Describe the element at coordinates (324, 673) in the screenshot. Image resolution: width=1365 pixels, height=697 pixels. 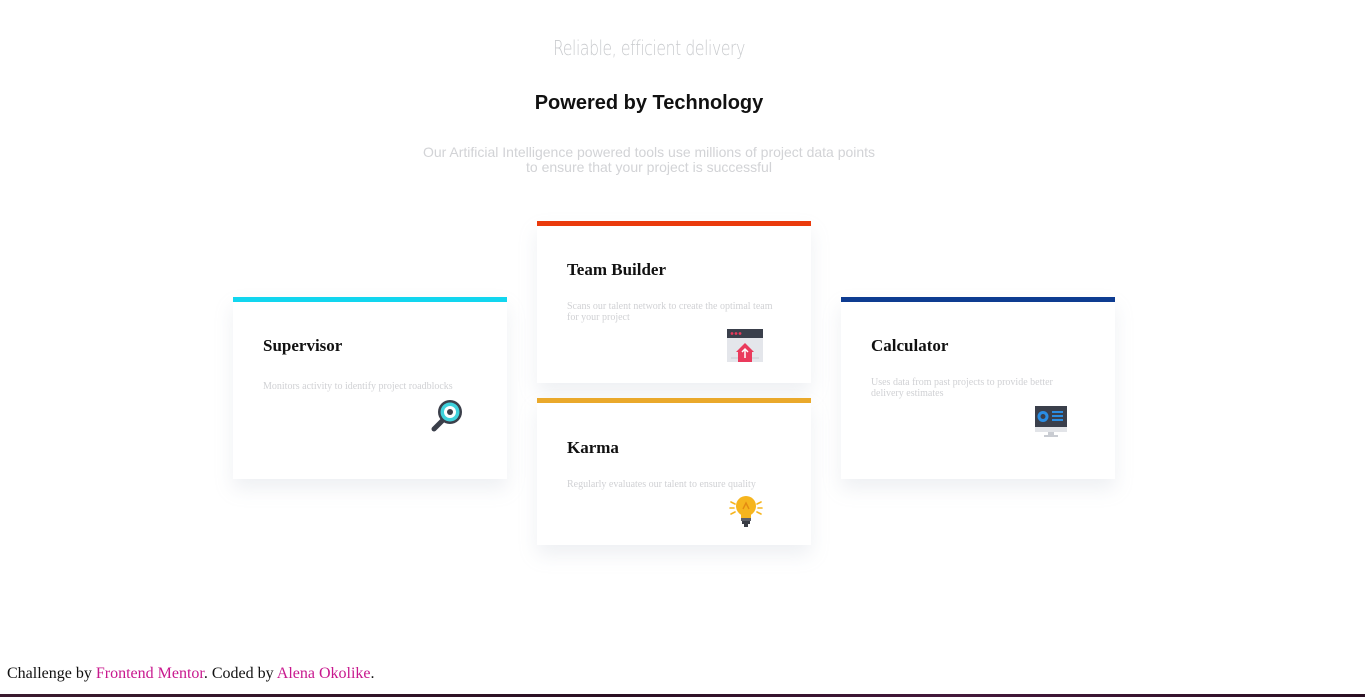
I see `author-link: Alena Okolike` at that location.